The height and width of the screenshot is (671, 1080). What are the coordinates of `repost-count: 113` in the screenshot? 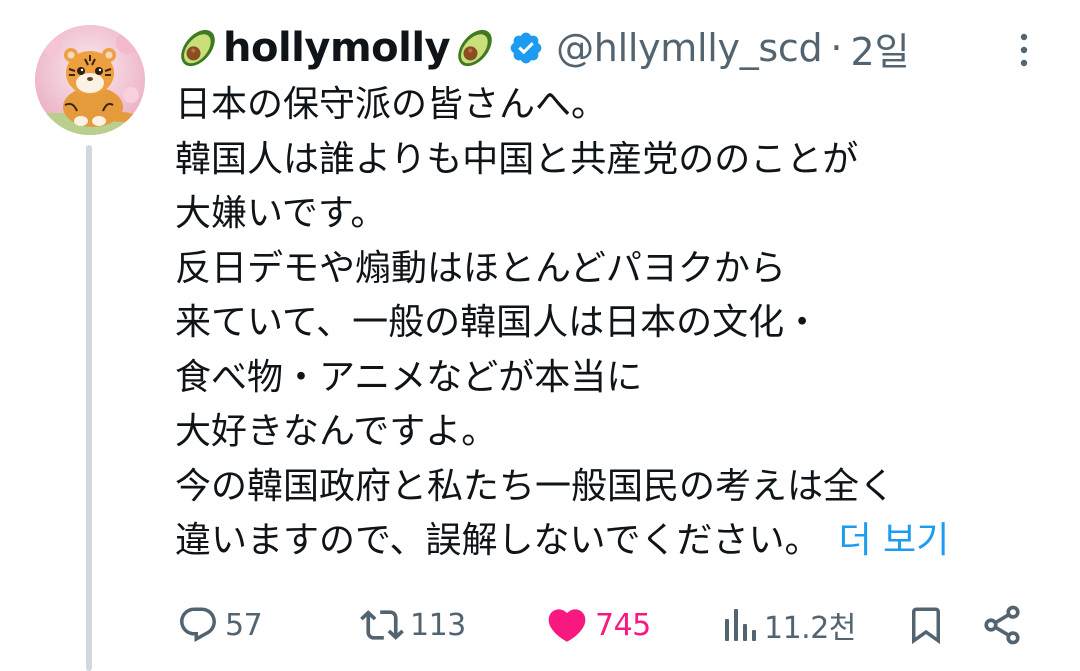 It's located at (438, 625).